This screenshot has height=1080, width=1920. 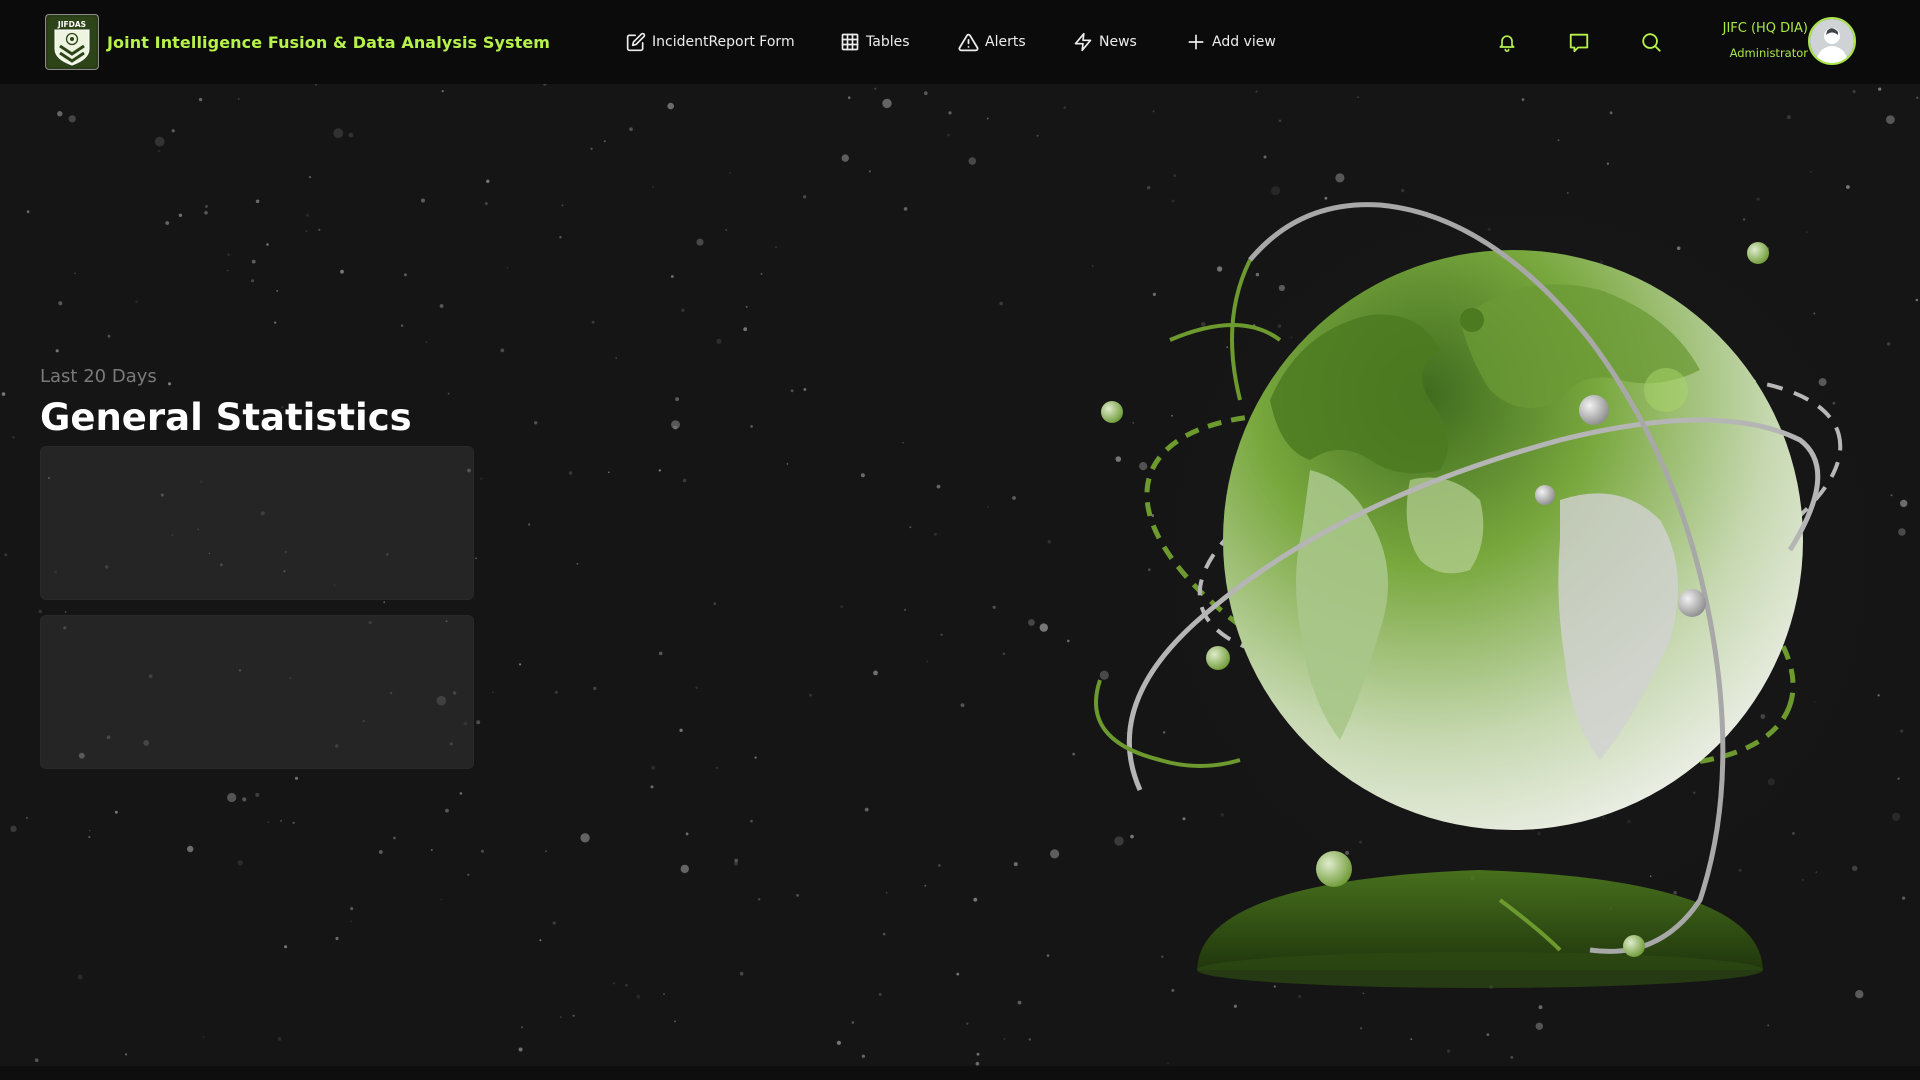 I want to click on nav-tables: Tables, so click(x=875, y=42).